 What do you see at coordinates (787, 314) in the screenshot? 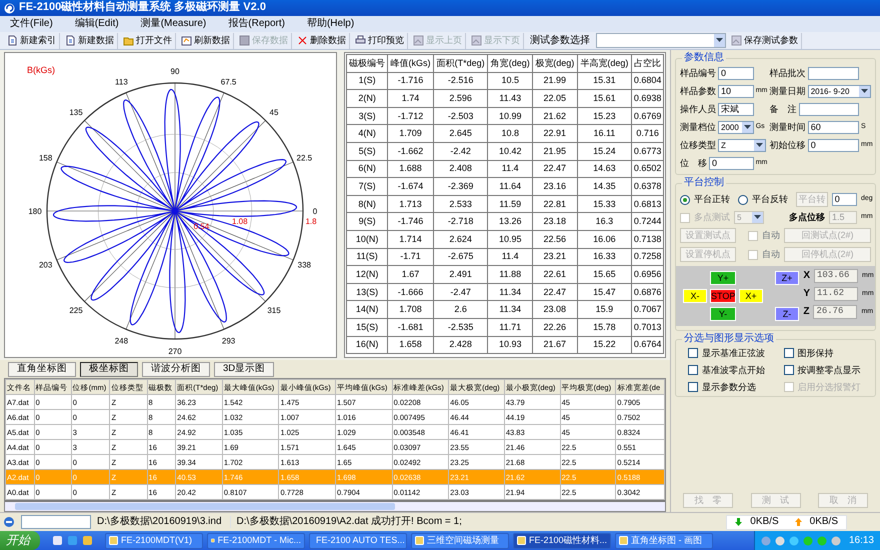
I see `jog-button: Z-` at bounding box center [787, 314].